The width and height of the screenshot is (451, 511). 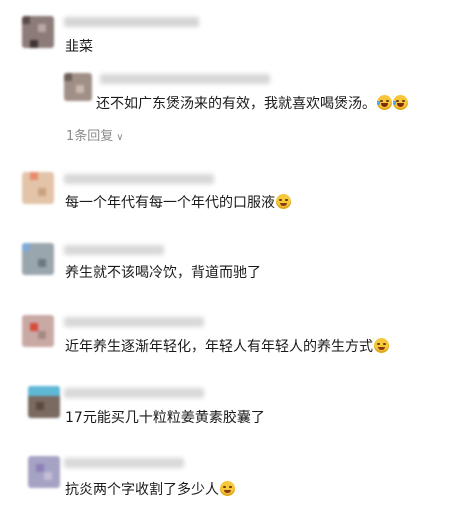 I want to click on sweat-laugh-emoji, so click(x=381, y=345).